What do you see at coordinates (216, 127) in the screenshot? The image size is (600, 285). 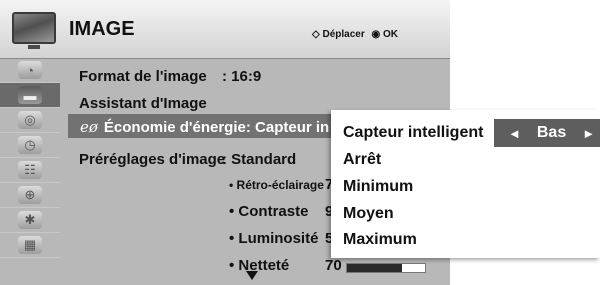 I see `eco-label: Économie d'énergie: Capteur in` at bounding box center [216, 127].